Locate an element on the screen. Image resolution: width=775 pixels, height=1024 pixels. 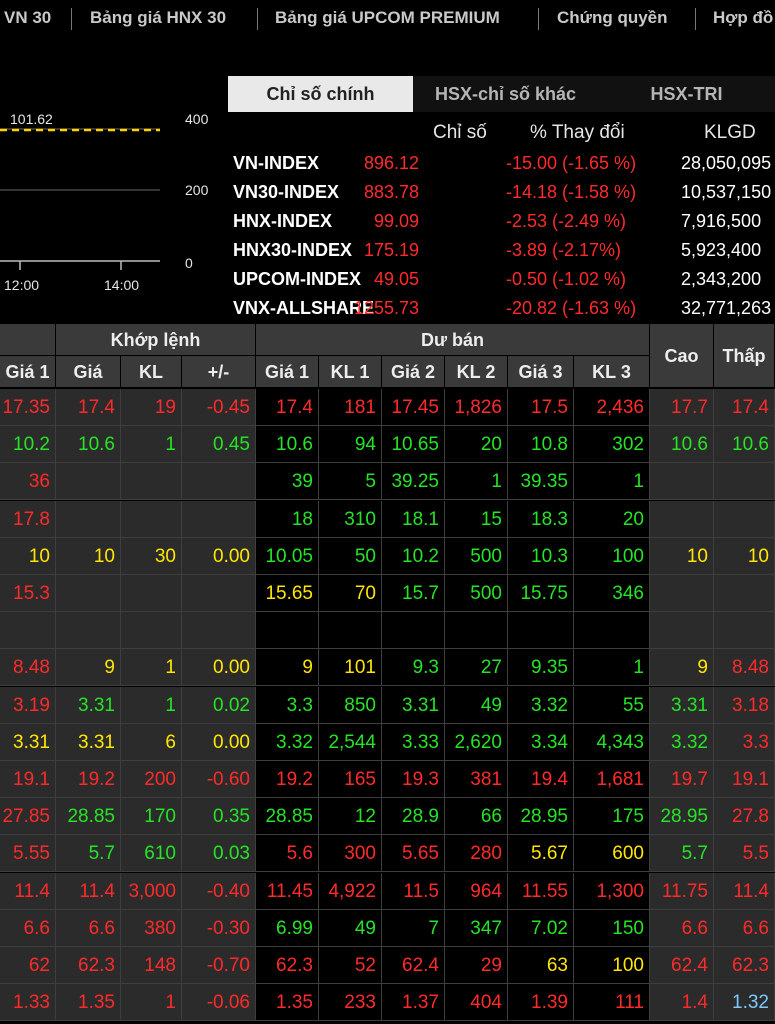
board-cell-high: 17.7 is located at coordinates (682, 407).